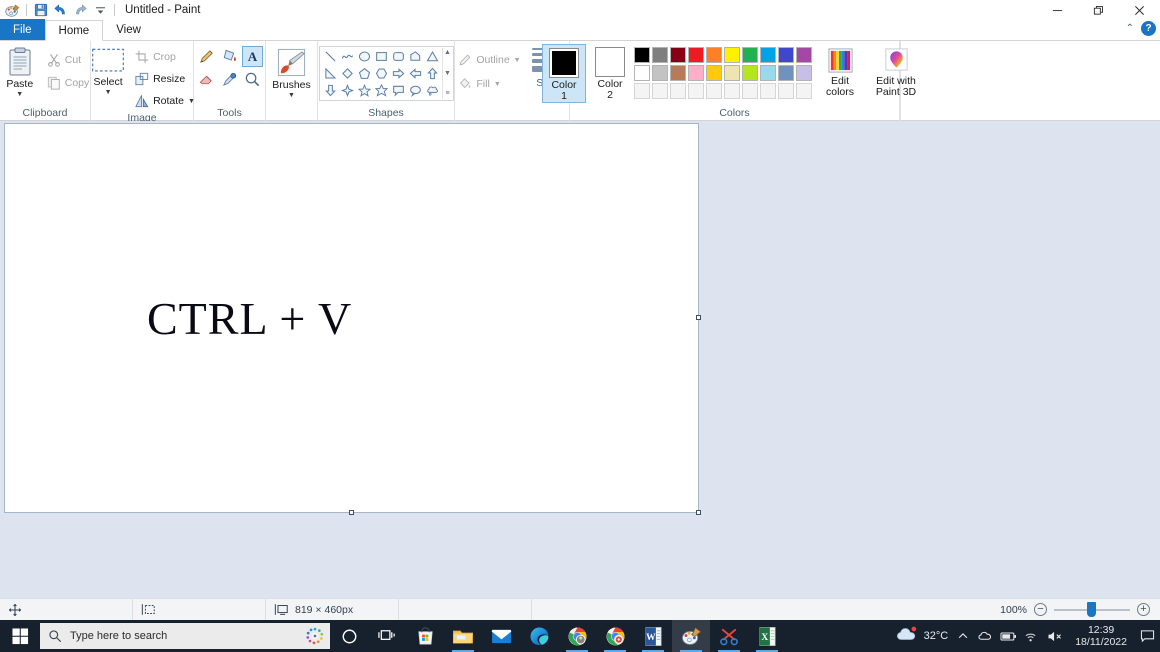 The image size is (1160, 652). I want to click on google-chrome-icon, so click(577, 636).